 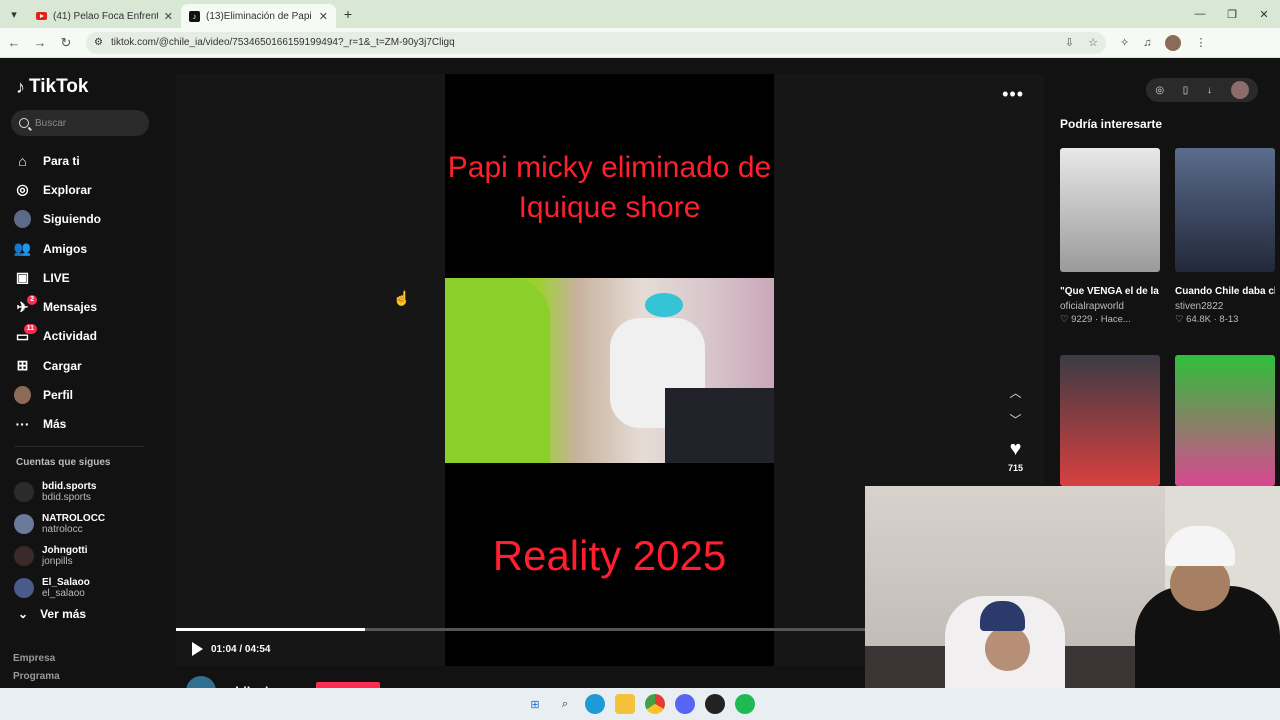 I want to click on search-icon: ⌕, so click(x=565, y=704).